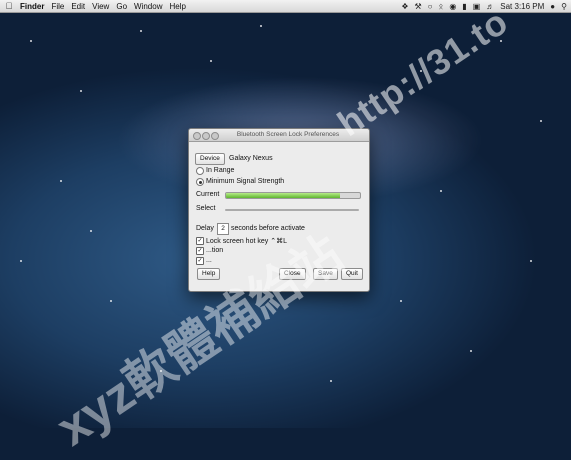  What do you see at coordinates (215, 250) in the screenshot?
I see `option-checkbox-2-label: ...tion` at bounding box center [215, 250].